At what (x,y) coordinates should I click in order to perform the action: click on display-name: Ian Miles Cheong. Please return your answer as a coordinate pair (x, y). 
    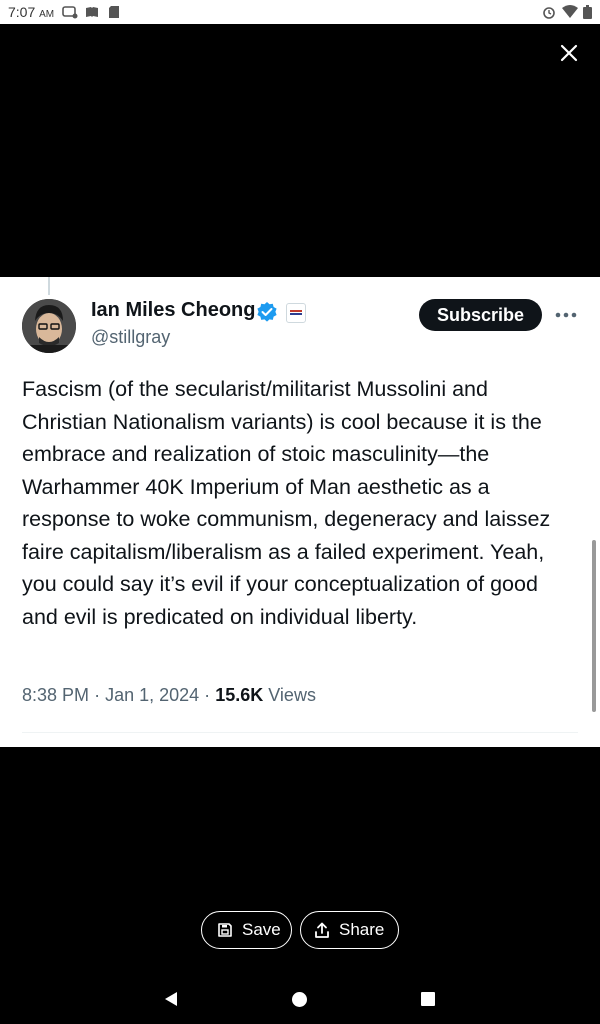
    Looking at the image, I should click on (173, 310).